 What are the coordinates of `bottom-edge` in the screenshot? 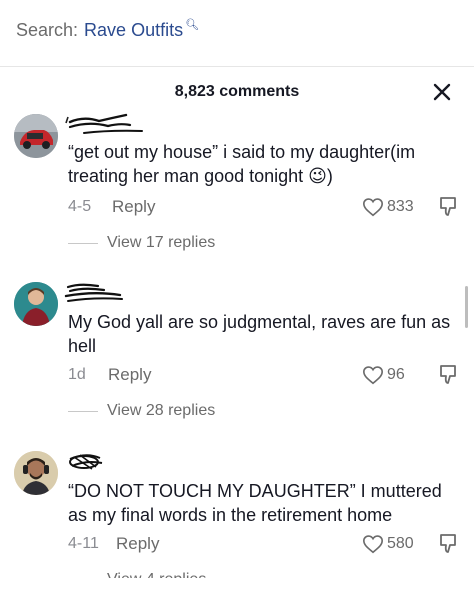 It's located at (237, 586).